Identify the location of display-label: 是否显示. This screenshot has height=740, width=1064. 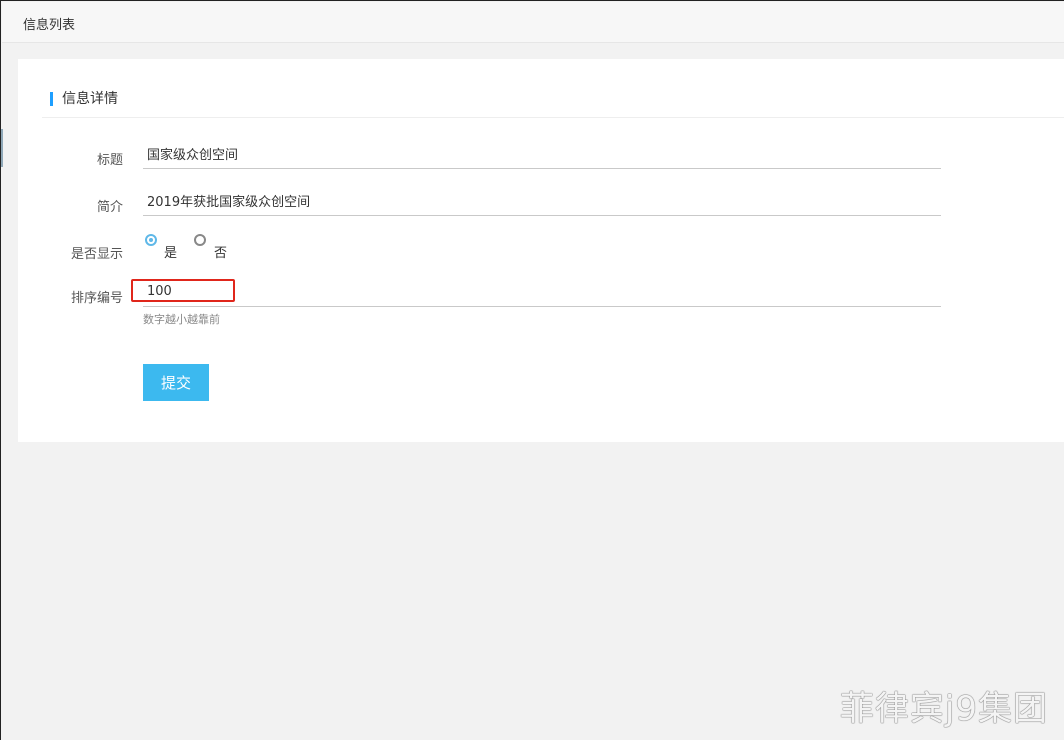
(96, 254).